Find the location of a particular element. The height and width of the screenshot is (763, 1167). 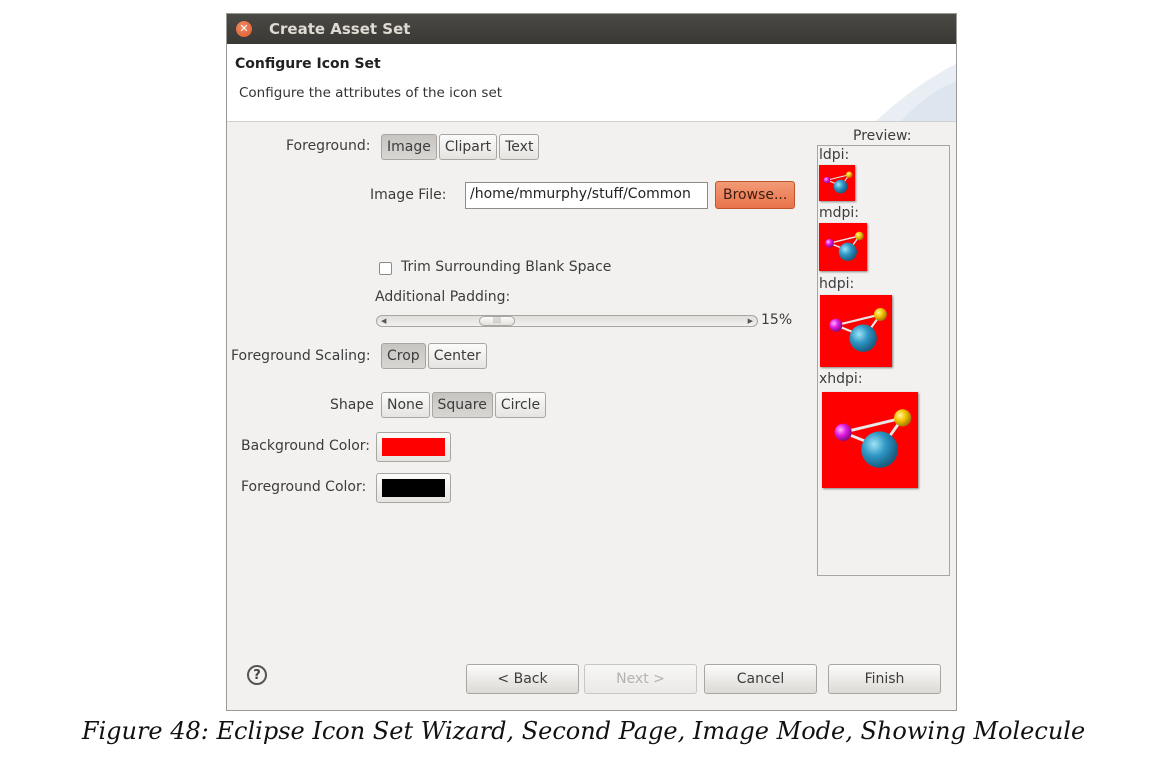

page-title: Configure Icon Set is located at coordinates (308, 64).